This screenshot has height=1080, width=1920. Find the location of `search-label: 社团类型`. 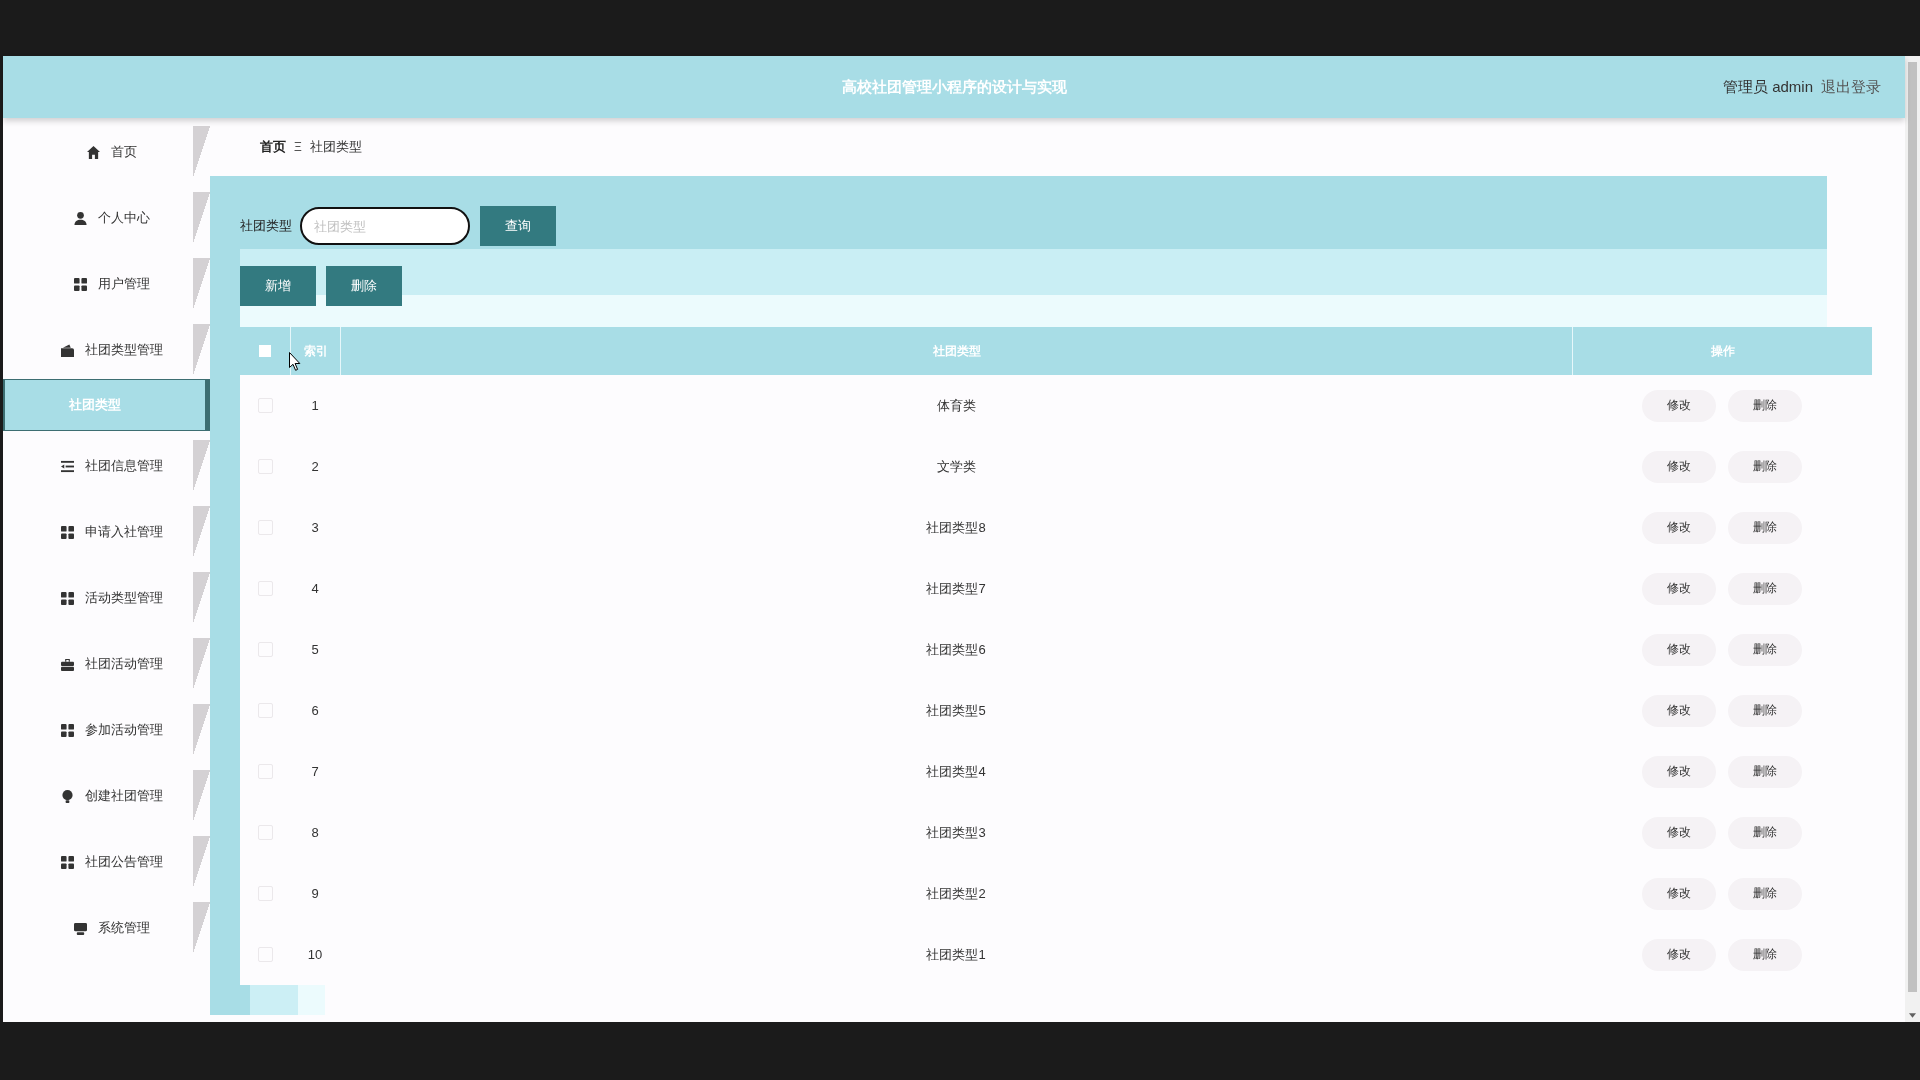

search-label: 社团类型 is located at coordinates (266, 226).